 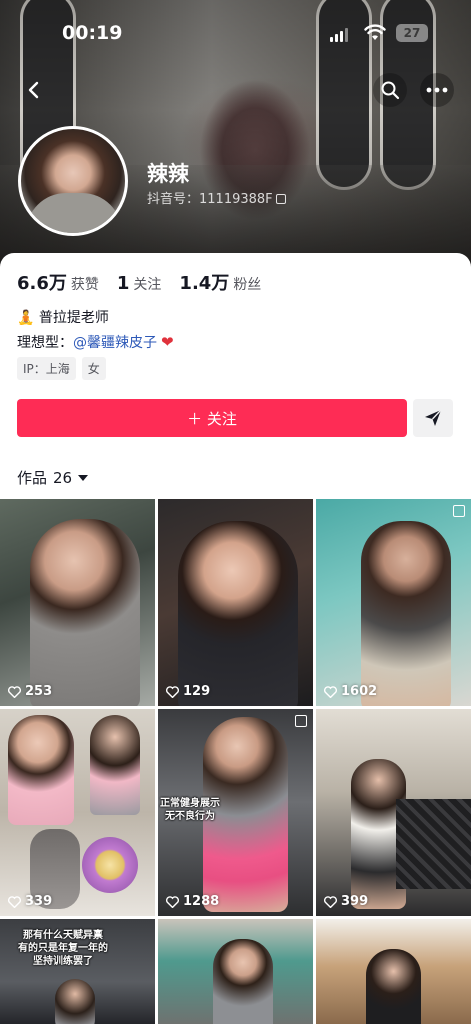 I want to click on like-count: 1602, so click(x=350, y=691).